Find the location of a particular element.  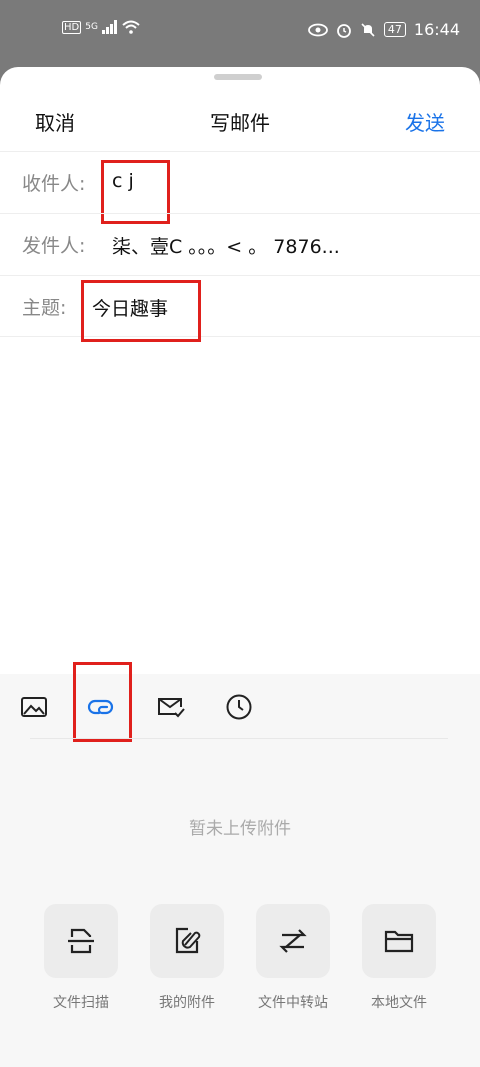

local-files-button is located at coordinates (399, 941).